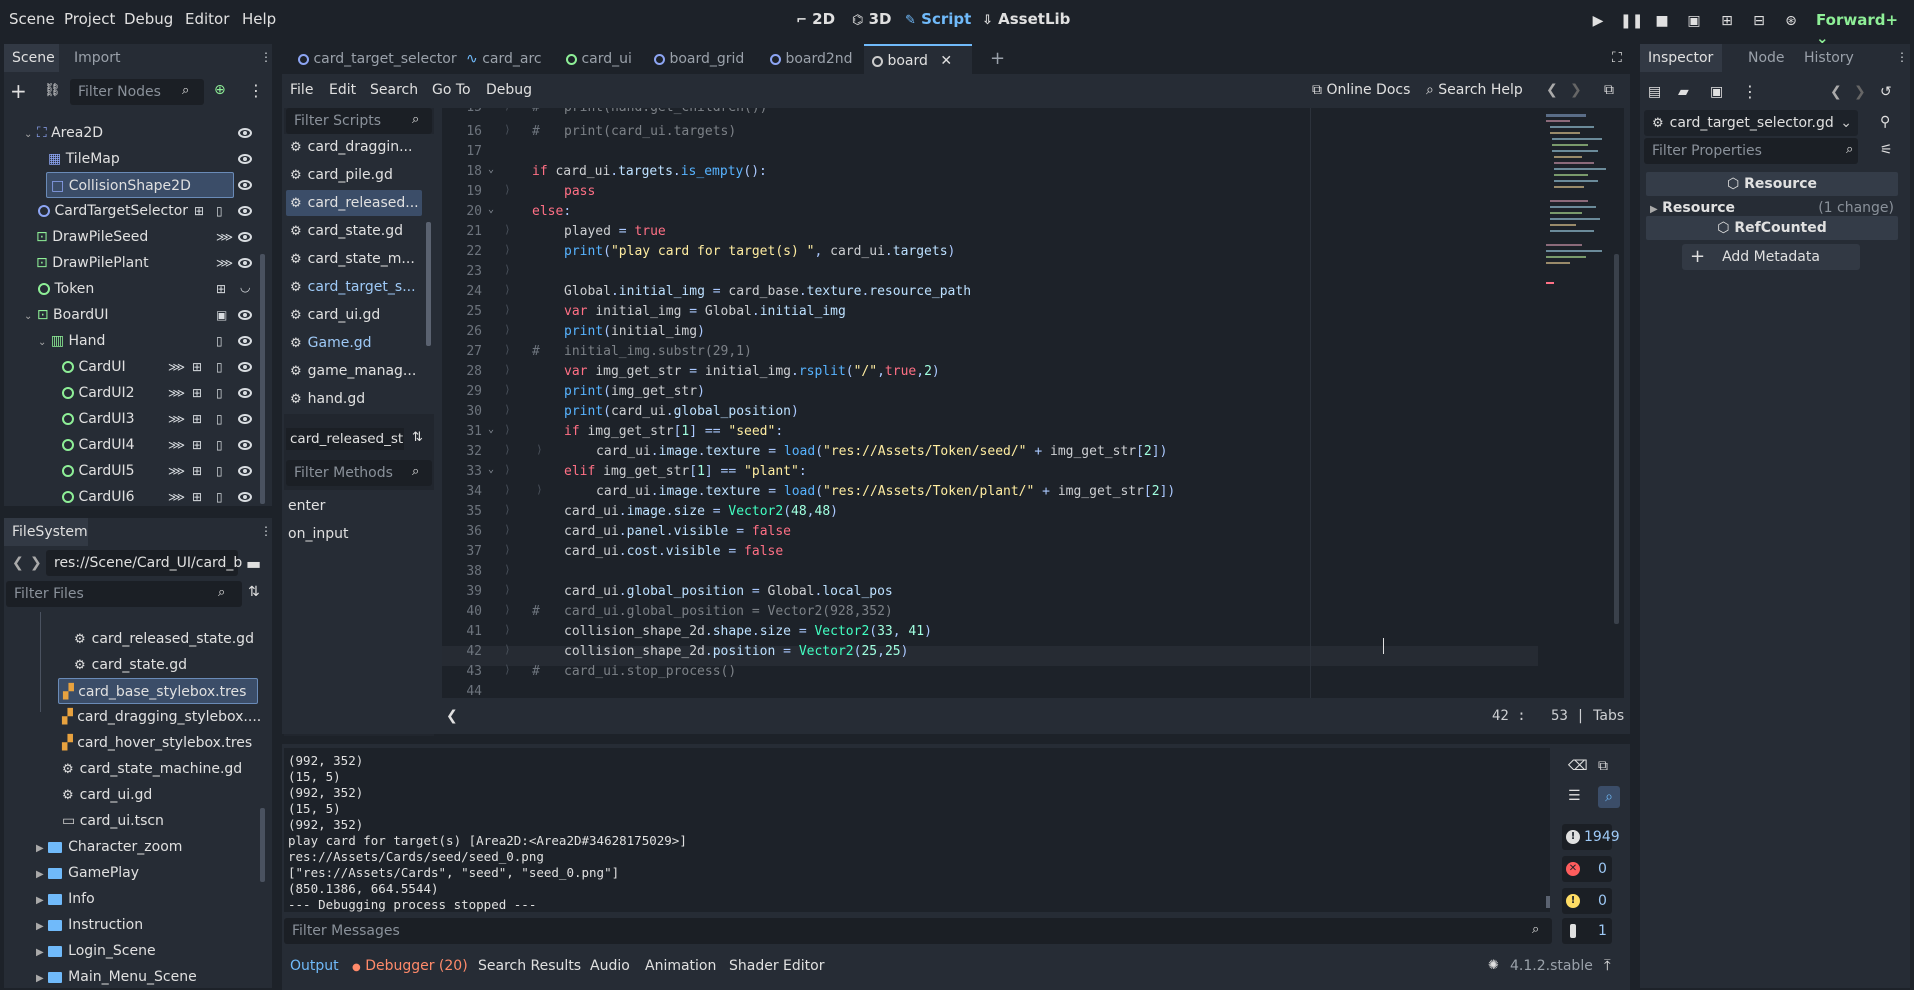  What do you see at coordinates (65, 899) in the screenshot?
I see `folder-item: ▶ Info` at bounding box center [65, 899].